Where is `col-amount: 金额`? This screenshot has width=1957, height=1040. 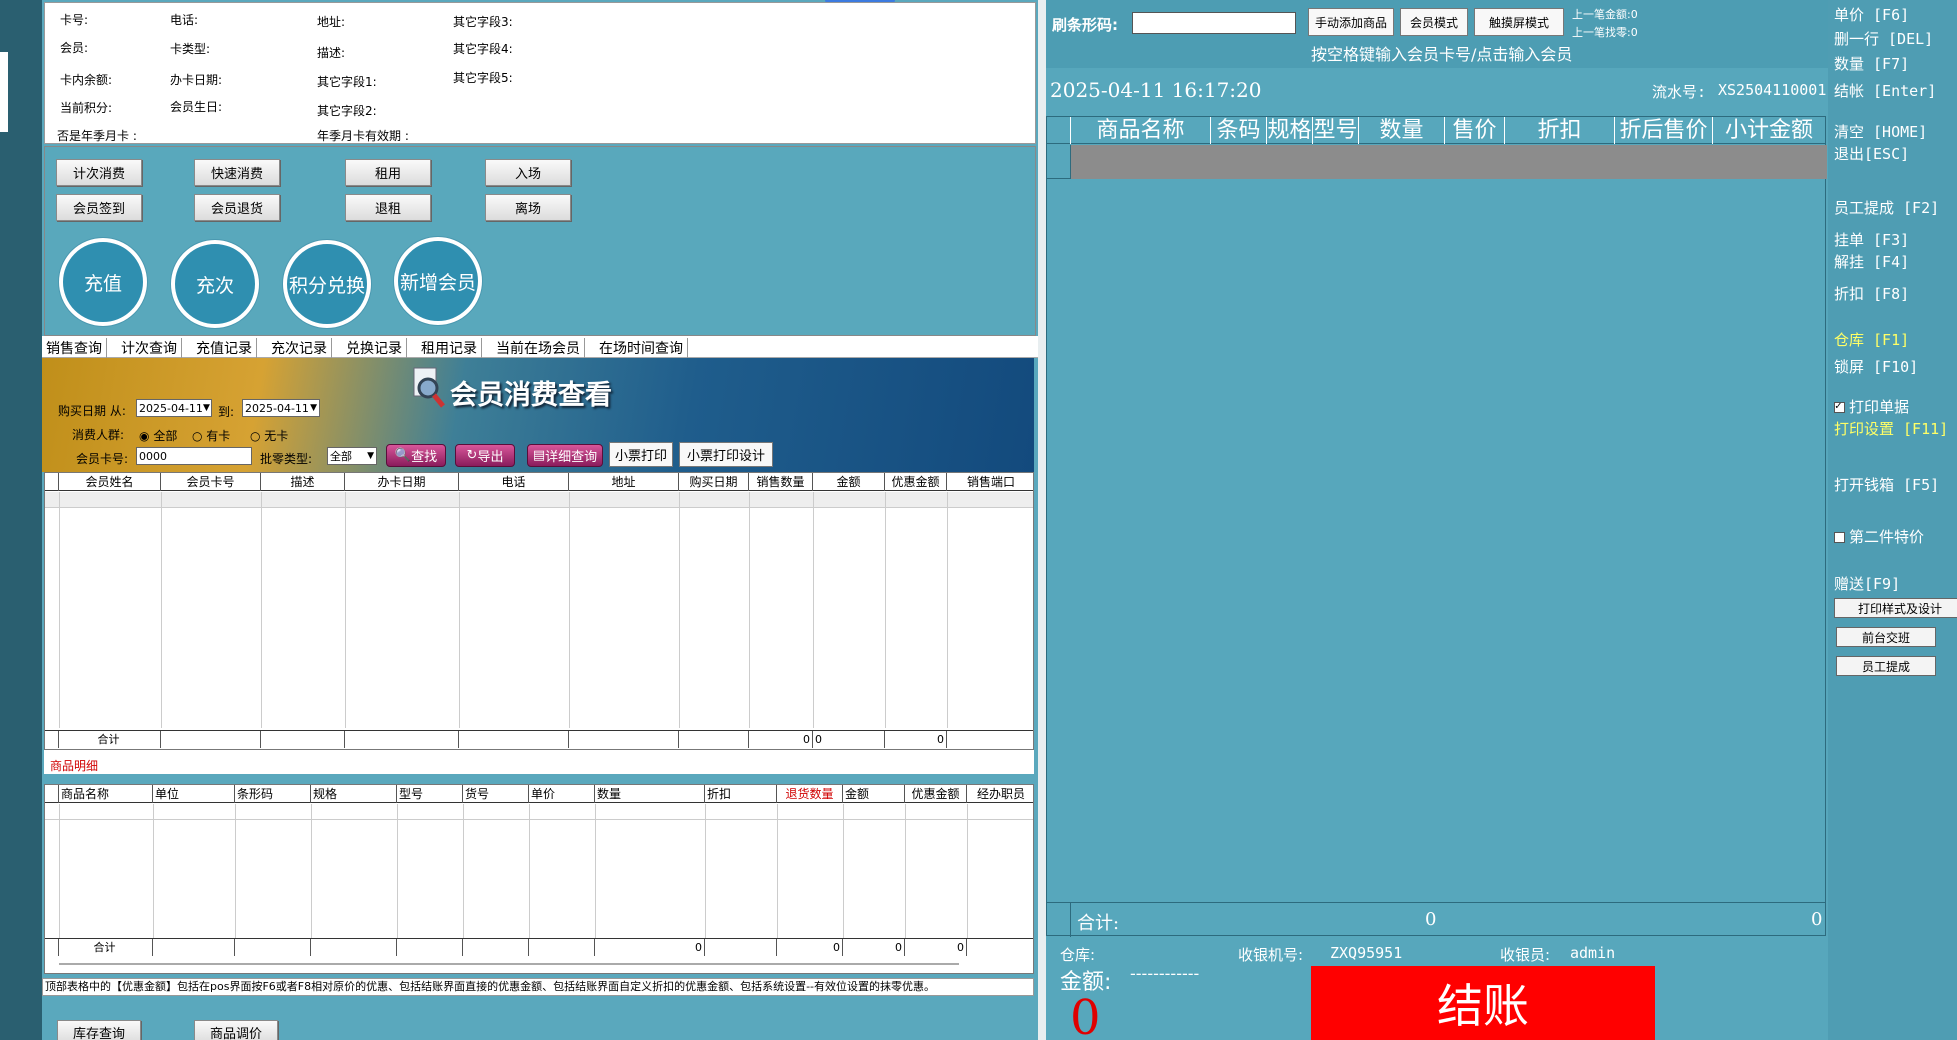 col-amount: 金额 is located at coordinates (849, 482).